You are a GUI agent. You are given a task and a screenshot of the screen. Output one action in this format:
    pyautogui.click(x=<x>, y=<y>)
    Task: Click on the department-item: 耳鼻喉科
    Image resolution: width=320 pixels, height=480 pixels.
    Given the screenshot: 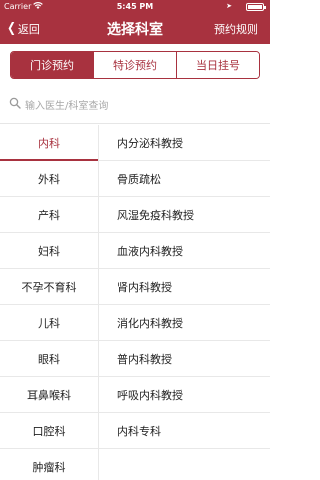 What is the action you would take?
    pyautogui.click(x=49, y=395)
    